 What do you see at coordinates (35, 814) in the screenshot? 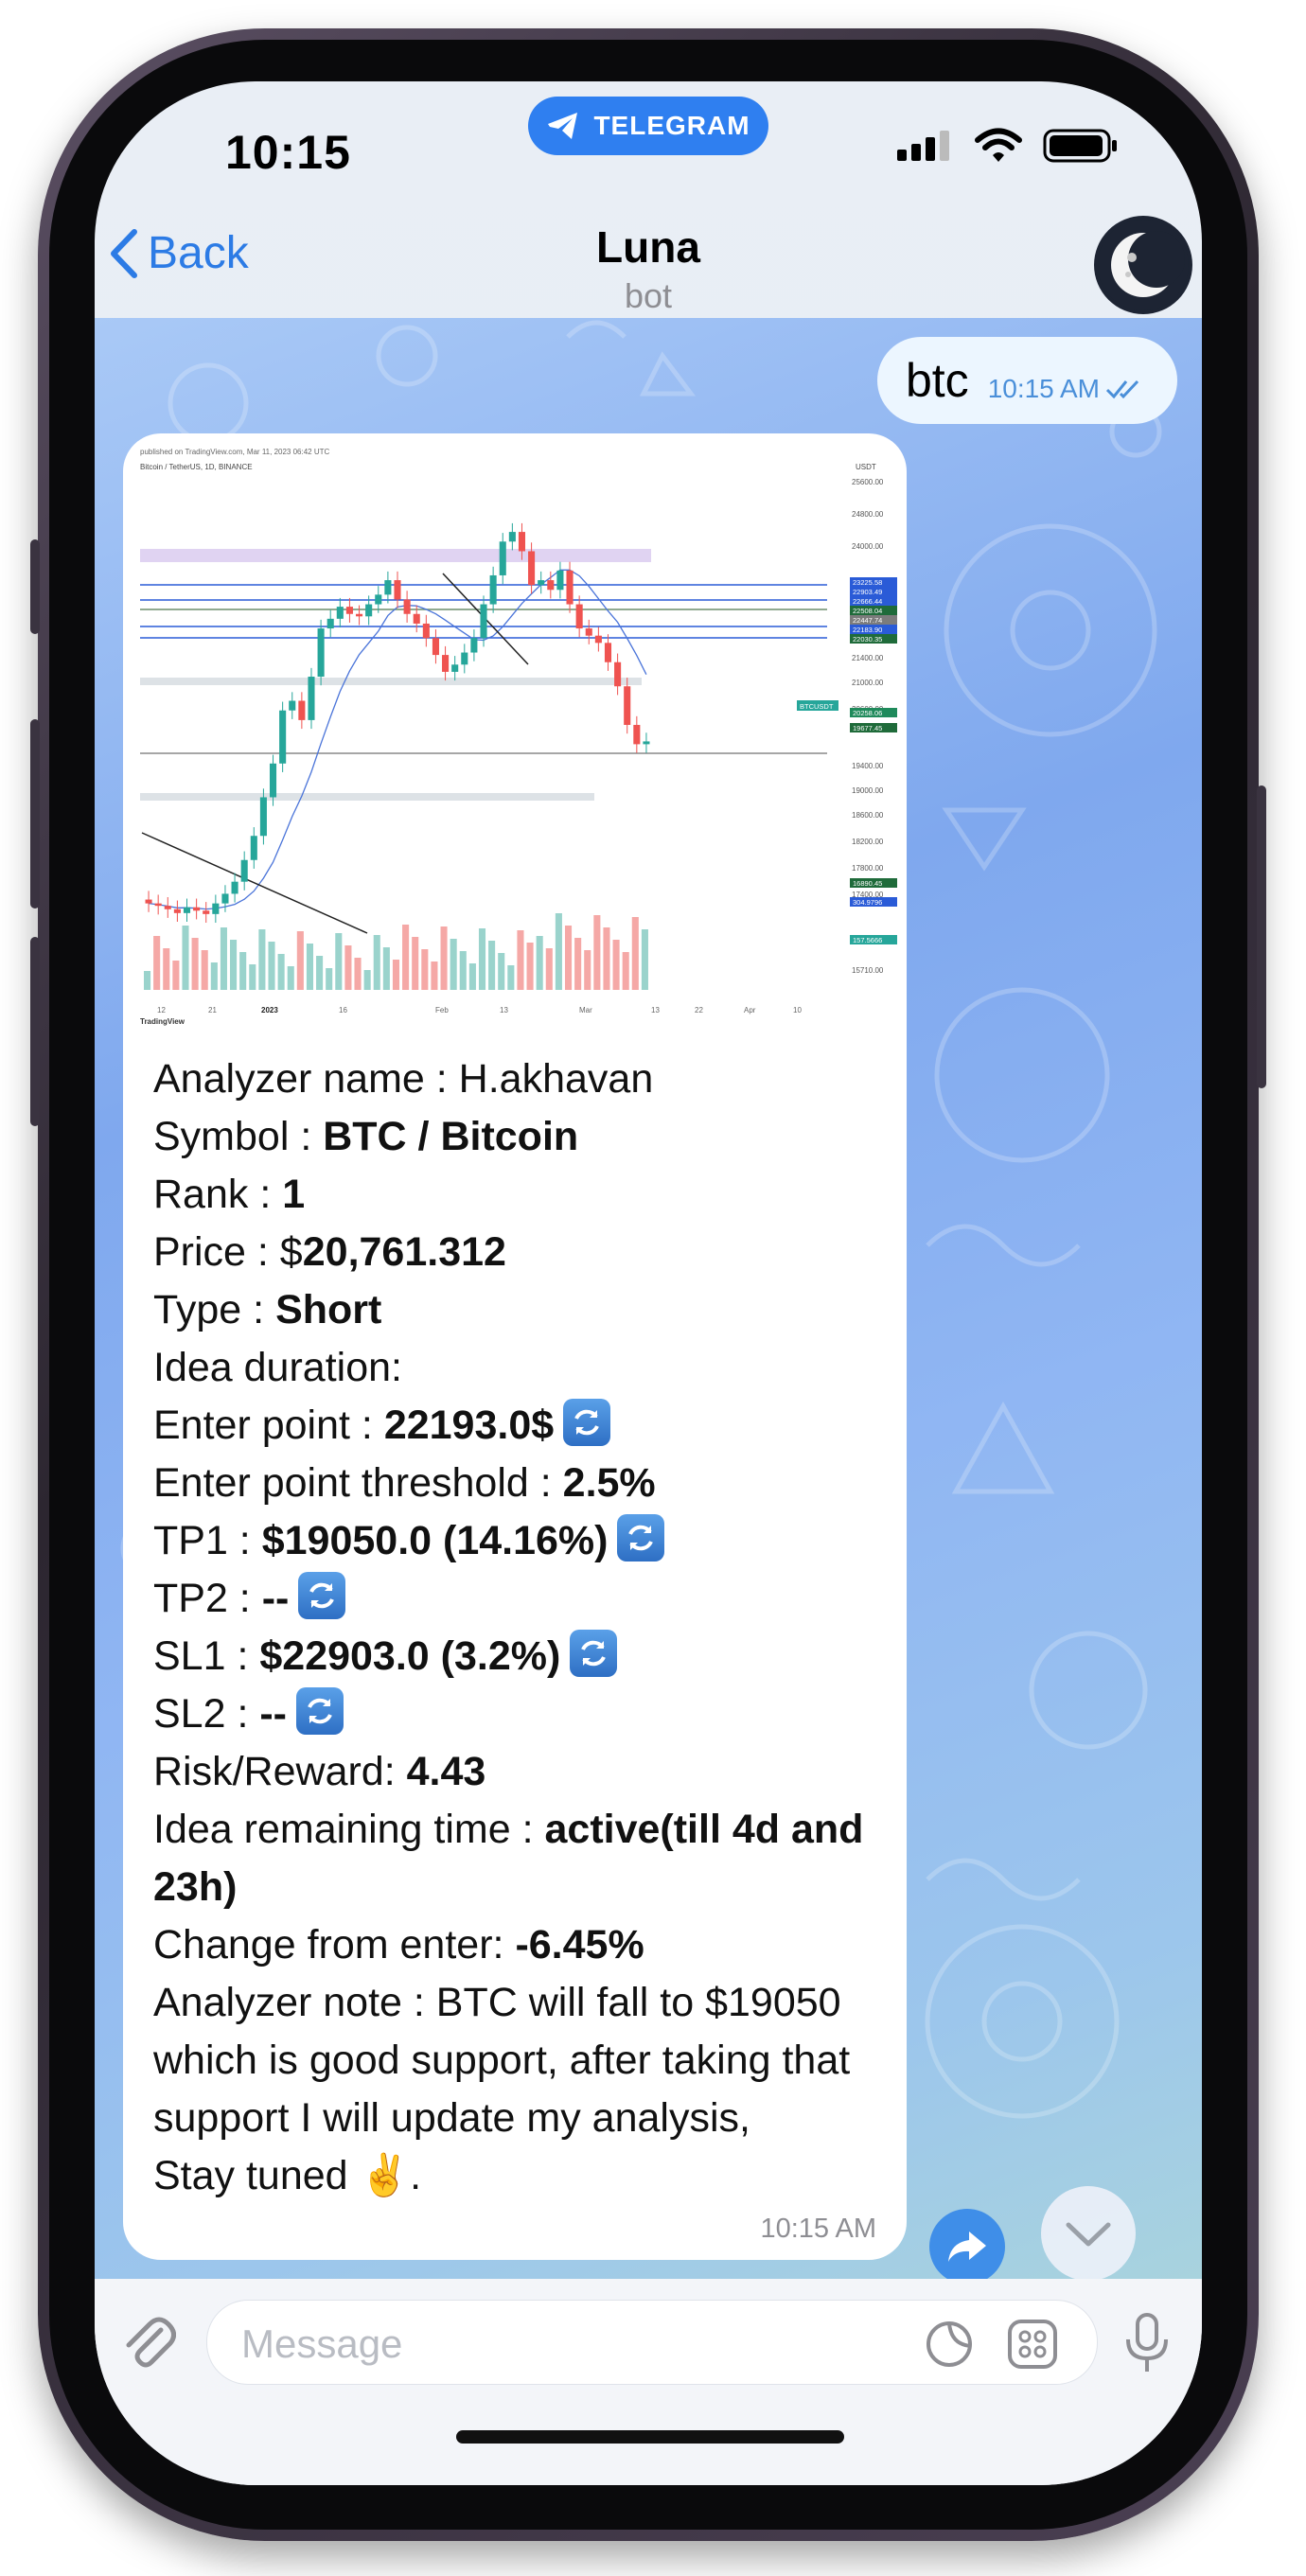
I see `volume-up-button` at bounding box center [35, 814].